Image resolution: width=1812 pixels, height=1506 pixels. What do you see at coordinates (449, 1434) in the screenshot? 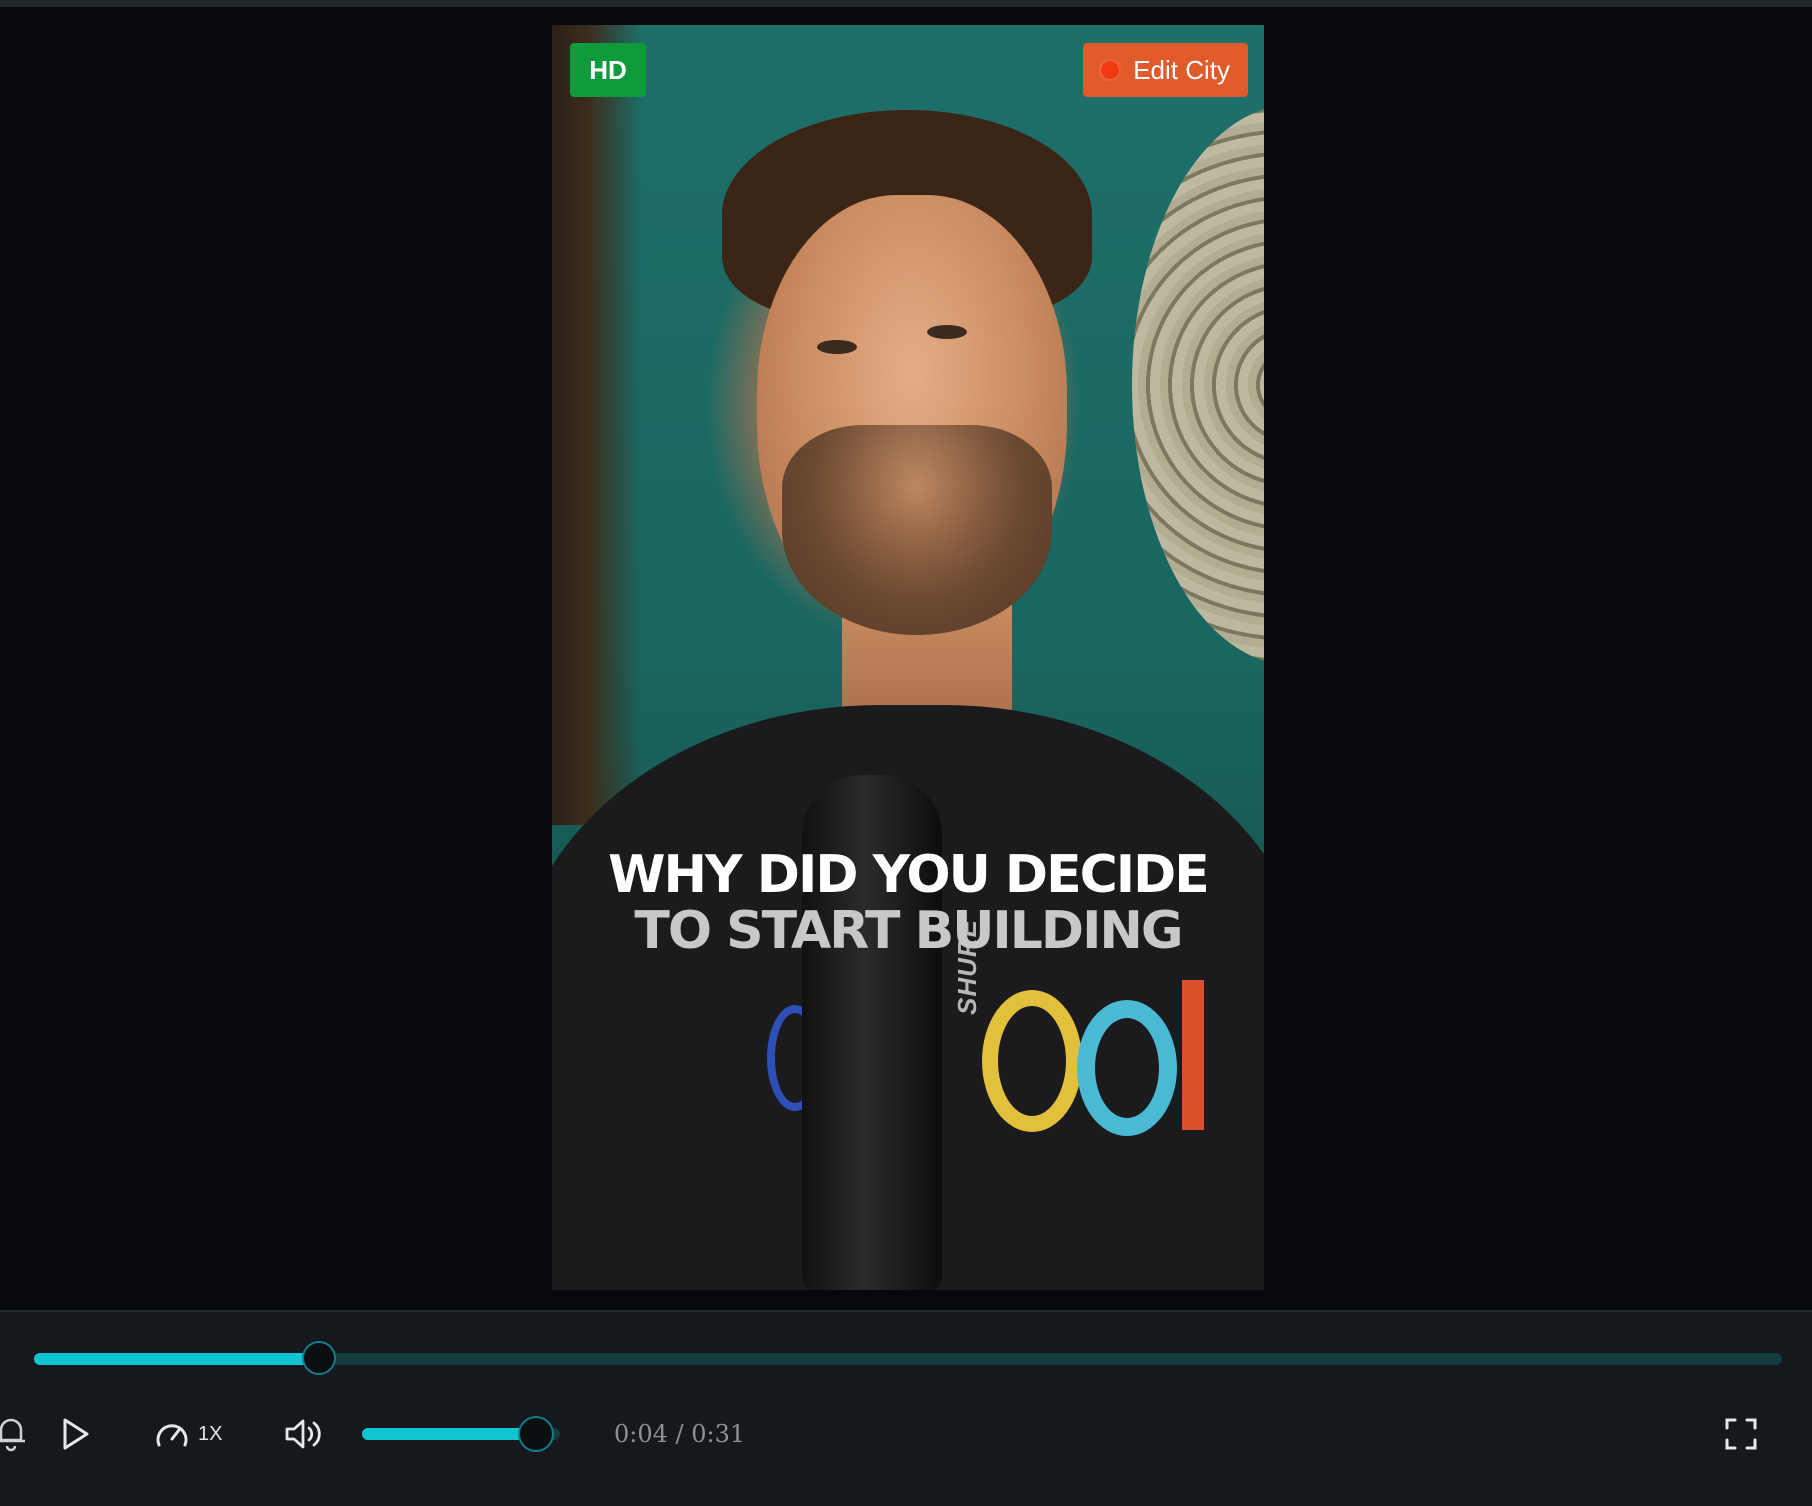
I see `volume-level` at bounding box center [449, 1434].